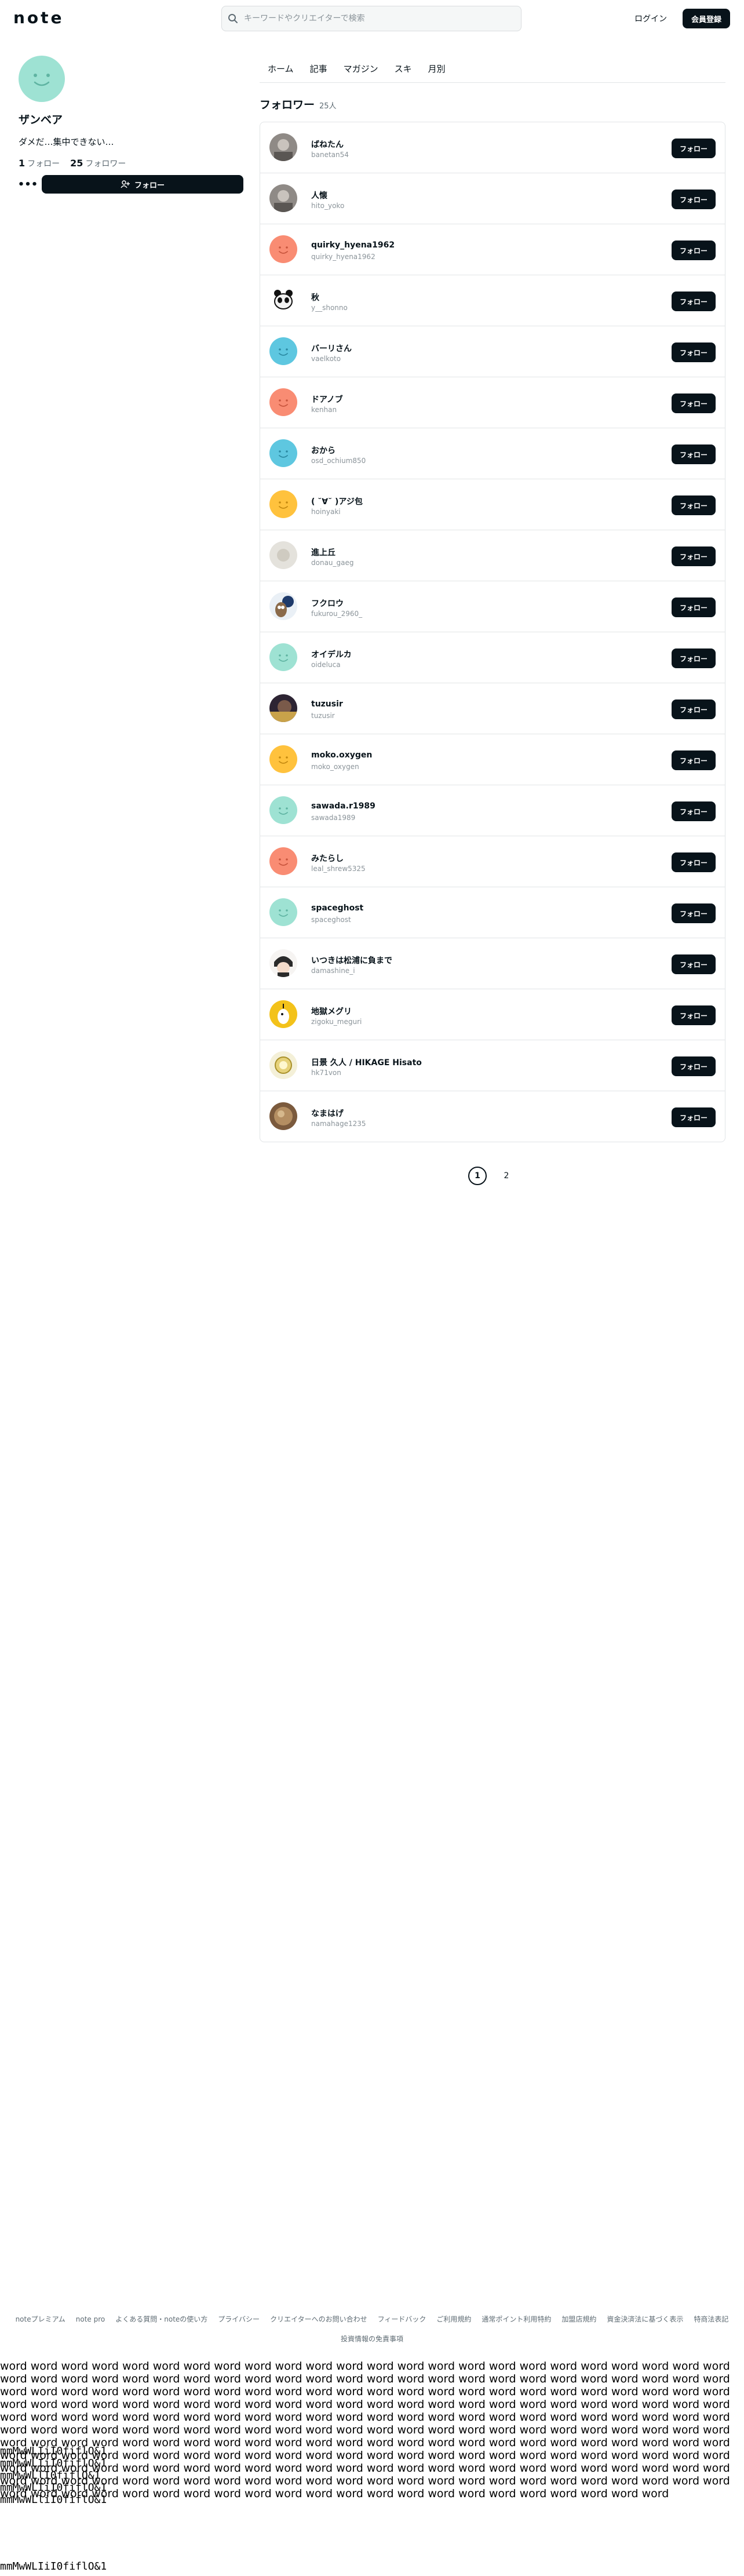  Describe the element at coordinates (90, 2319) in the screenshot. I see `footer-link: note pro` at that location.